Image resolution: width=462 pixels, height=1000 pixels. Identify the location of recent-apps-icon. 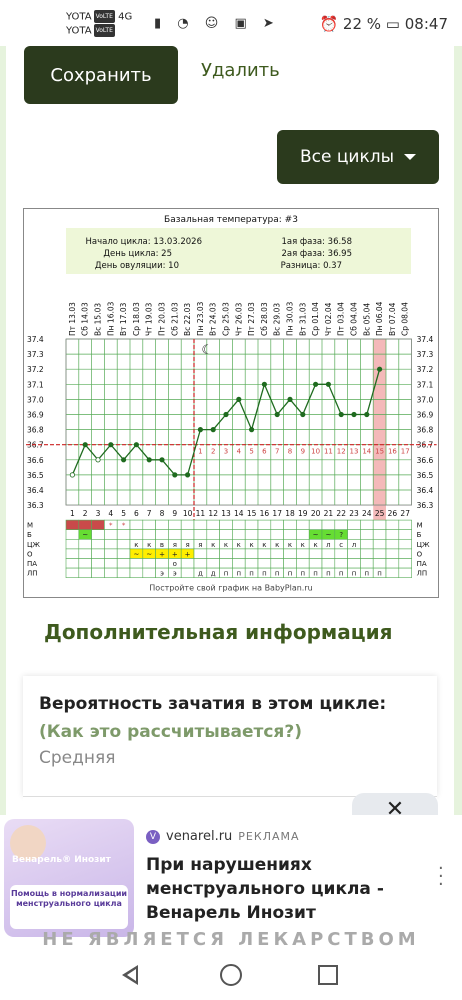
(328, 975).